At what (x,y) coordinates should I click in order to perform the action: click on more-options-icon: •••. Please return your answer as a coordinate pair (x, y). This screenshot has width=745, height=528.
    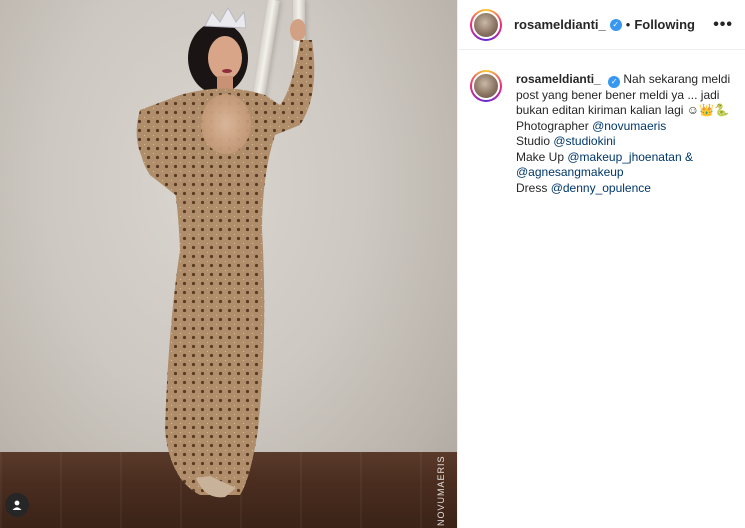
    Looking at the image, I should click on (723, 25).